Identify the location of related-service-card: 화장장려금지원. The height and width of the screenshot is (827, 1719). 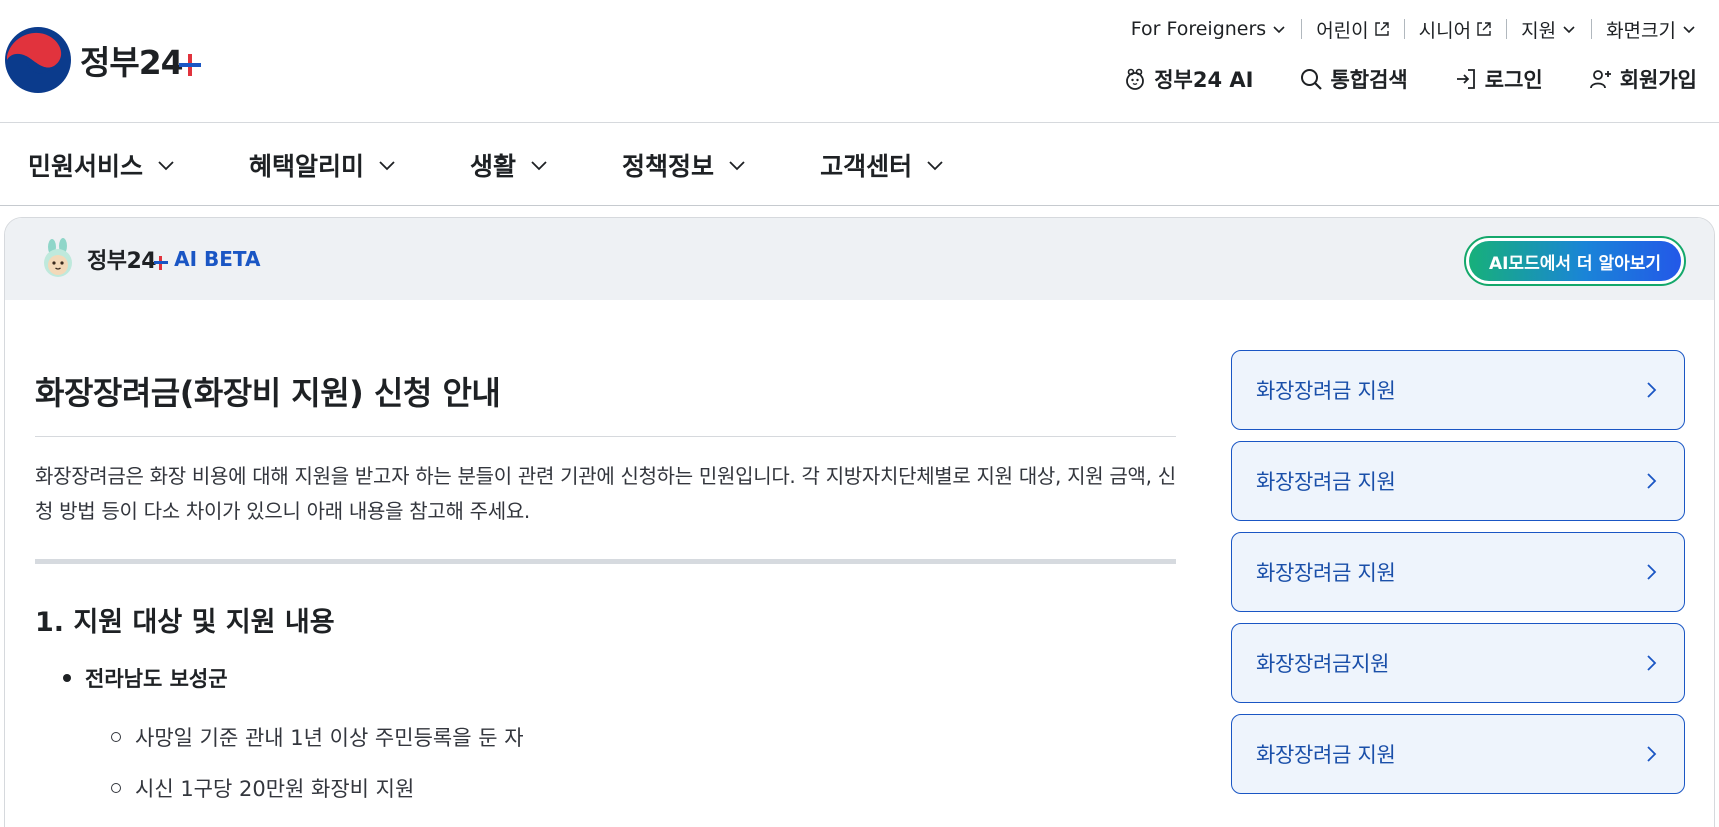
(1458, 663).